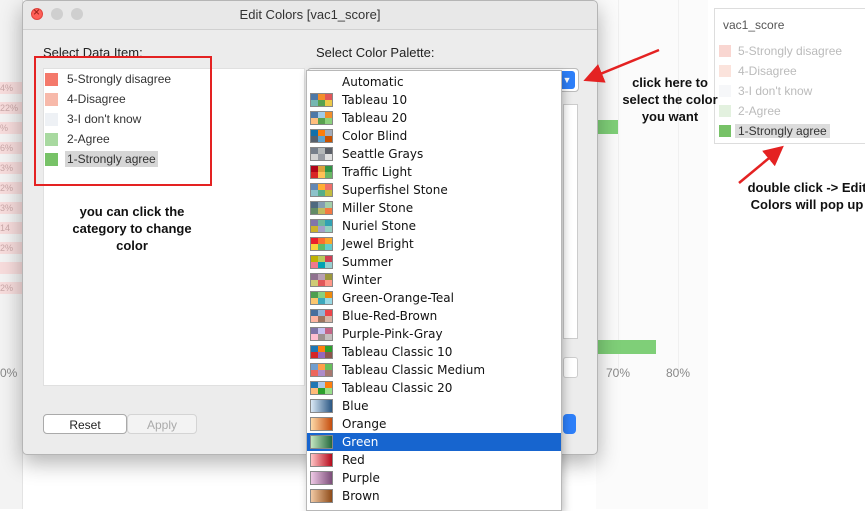  Describe the element at coordinates (683, 116) in the screenshot. I see `annotation-arrows` at that location.